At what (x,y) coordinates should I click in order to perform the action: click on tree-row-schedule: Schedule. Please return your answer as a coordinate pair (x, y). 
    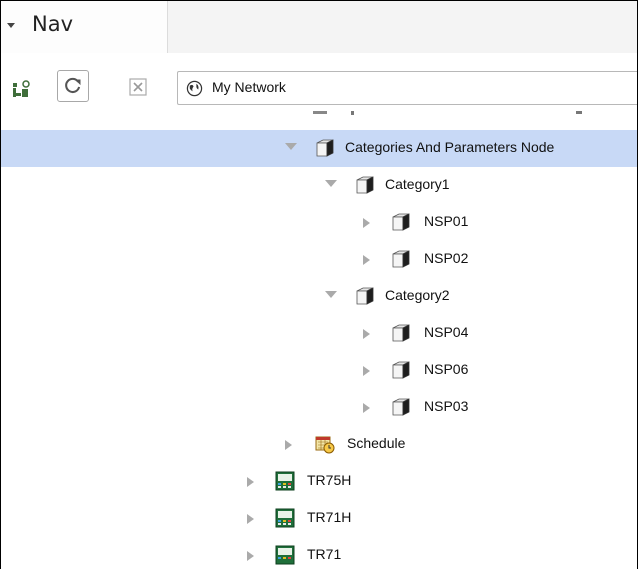
    Looking at the image, I should click on (319, 444).